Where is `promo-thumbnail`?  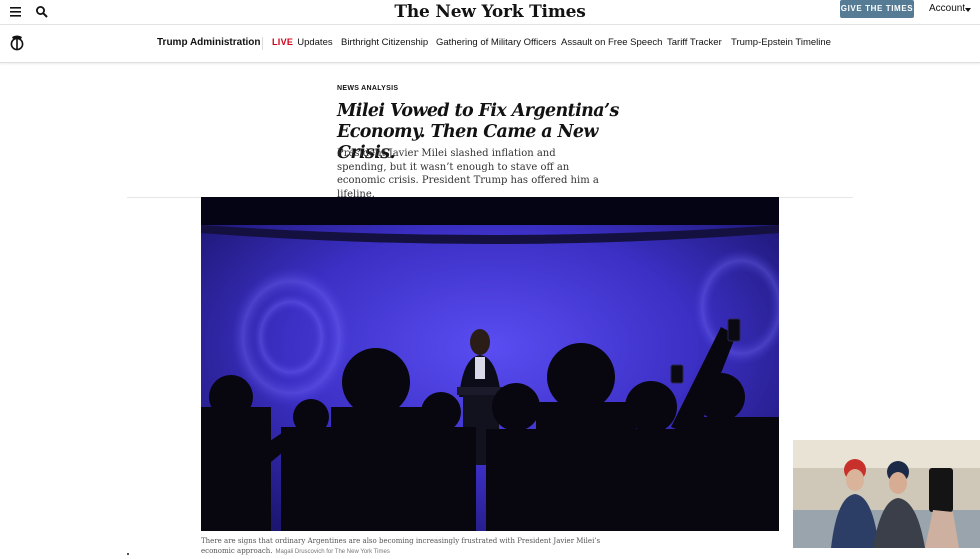
promo-thumbnail is located at coordinates (886, 494).